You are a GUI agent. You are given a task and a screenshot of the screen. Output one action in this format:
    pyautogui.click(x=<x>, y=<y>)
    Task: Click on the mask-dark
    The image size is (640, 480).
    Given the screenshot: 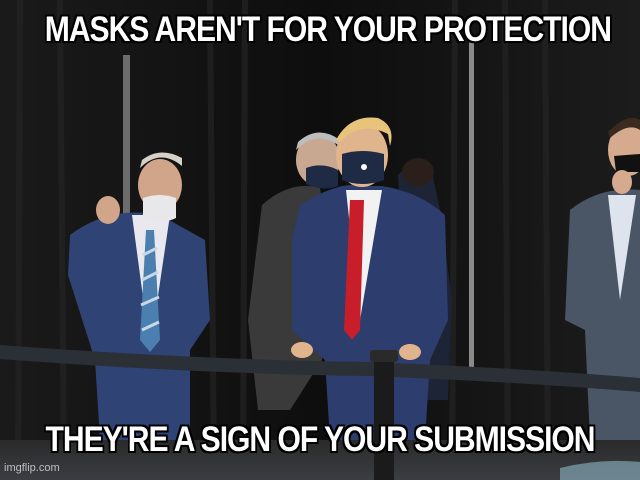 What is the action you would take?
    pyautogui.click(x=322, y=177)
    